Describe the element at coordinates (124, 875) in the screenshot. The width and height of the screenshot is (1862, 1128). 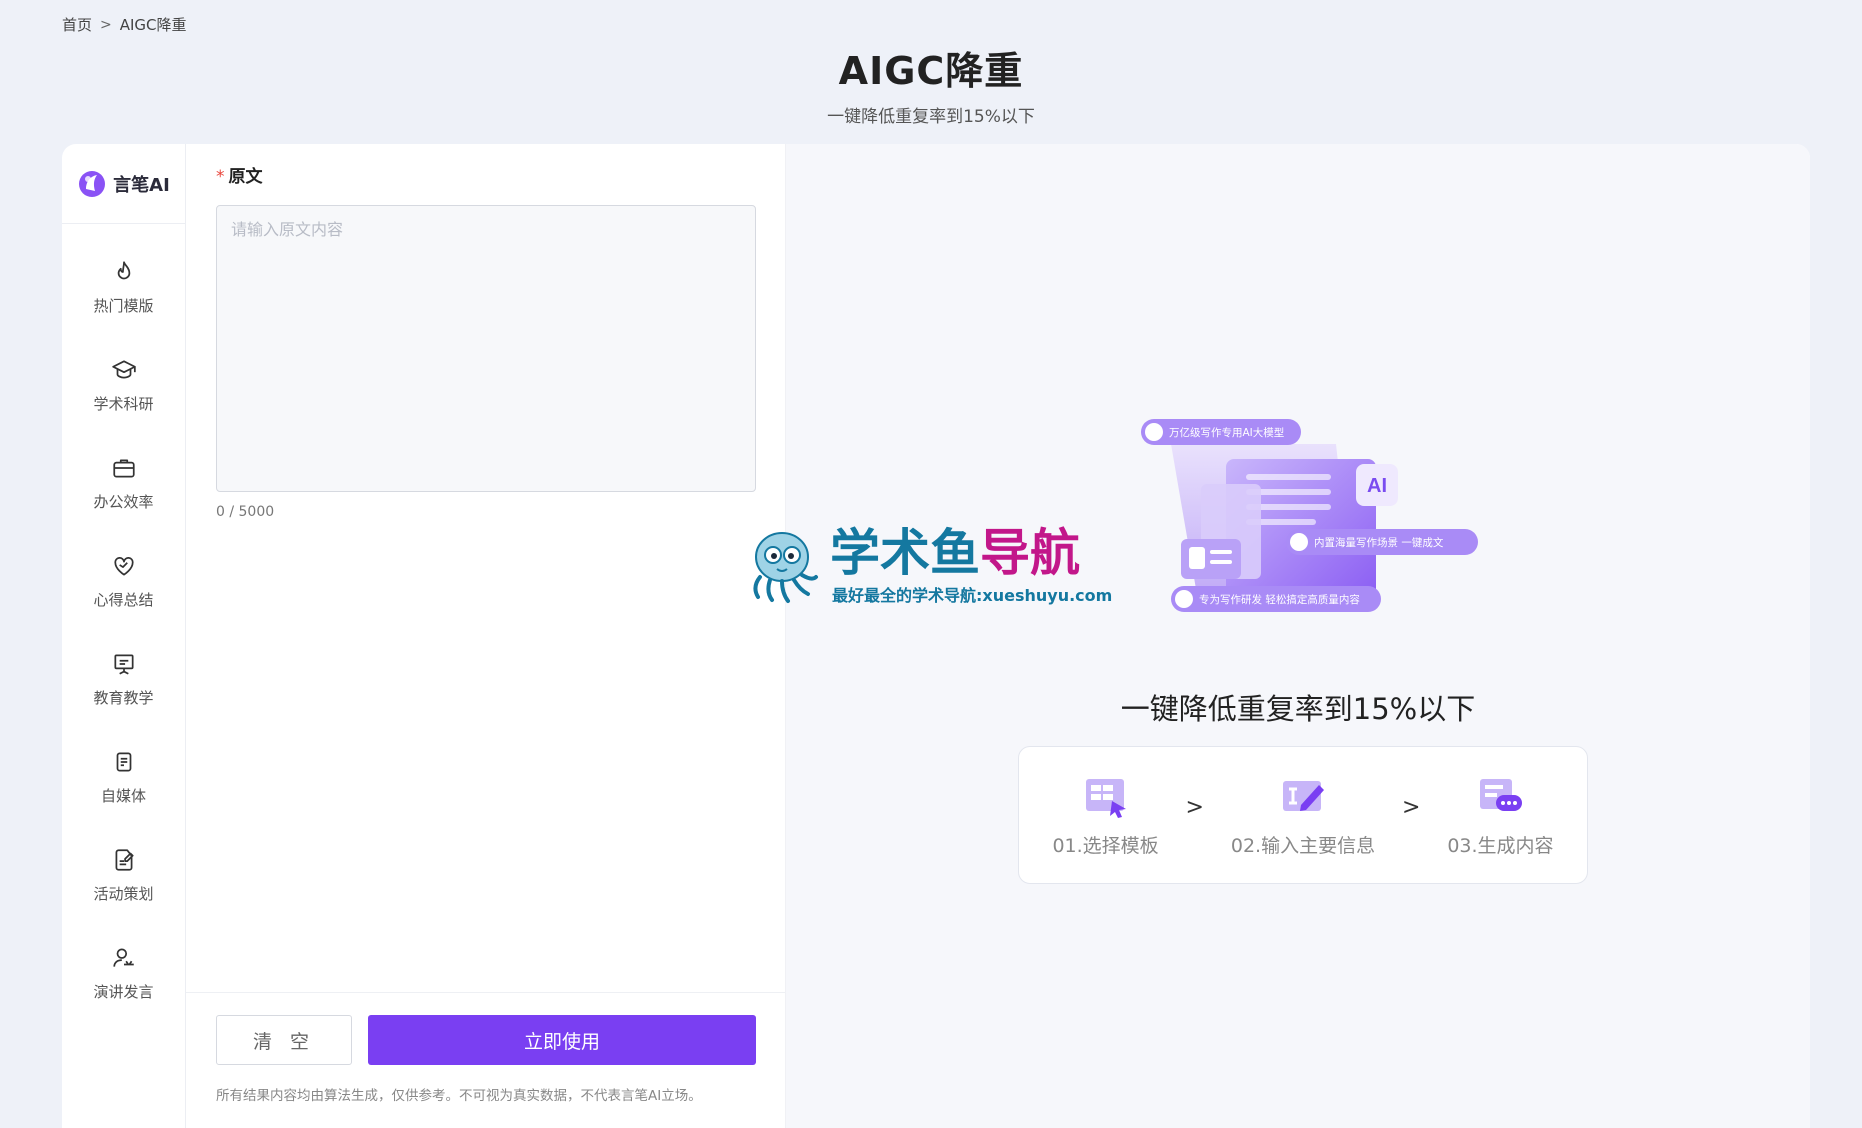
I see `sidebar-item-event-planning: 活动策划` at that location.